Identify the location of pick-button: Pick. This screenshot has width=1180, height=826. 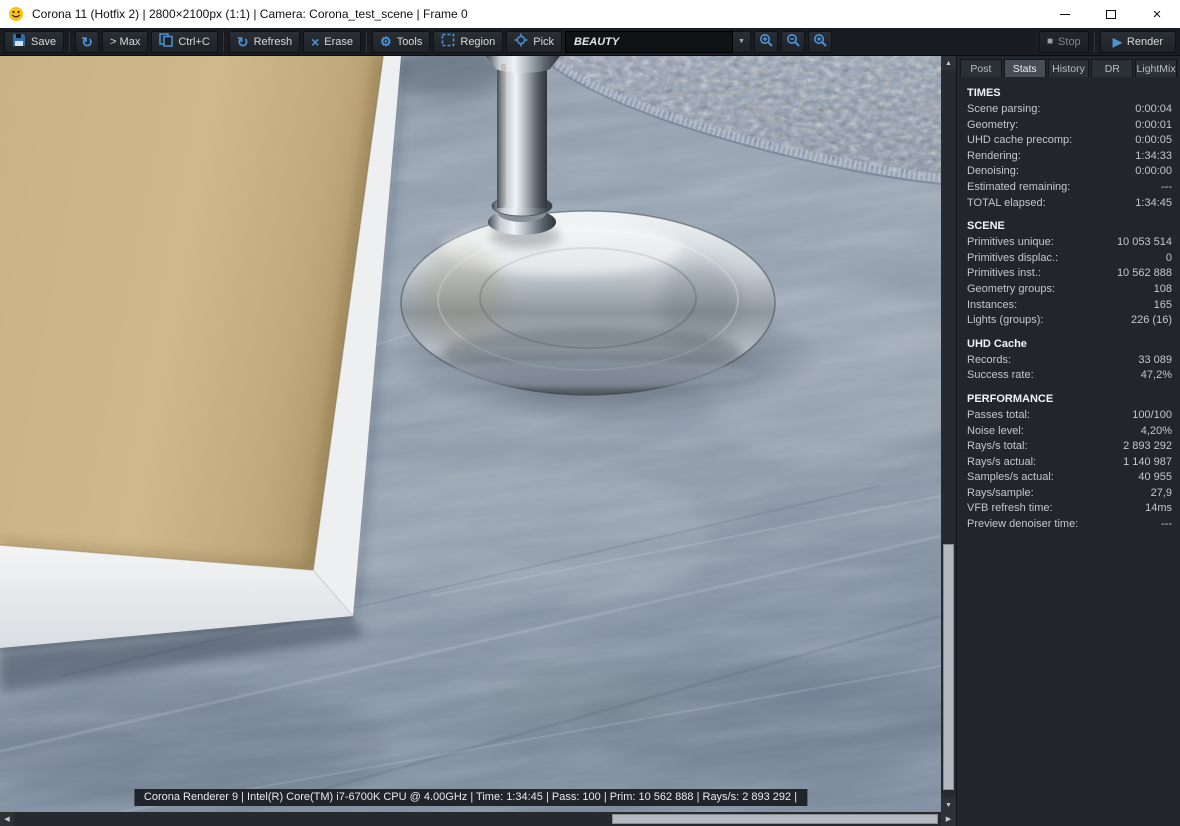
(534, 41).